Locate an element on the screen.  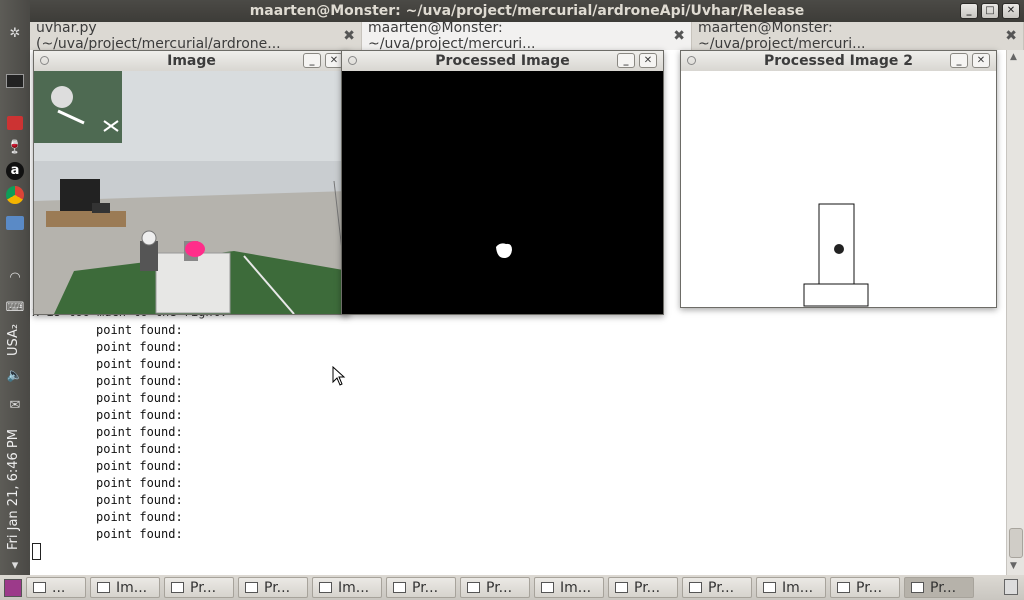
chrome-icon is located at coordinates (15, 195).